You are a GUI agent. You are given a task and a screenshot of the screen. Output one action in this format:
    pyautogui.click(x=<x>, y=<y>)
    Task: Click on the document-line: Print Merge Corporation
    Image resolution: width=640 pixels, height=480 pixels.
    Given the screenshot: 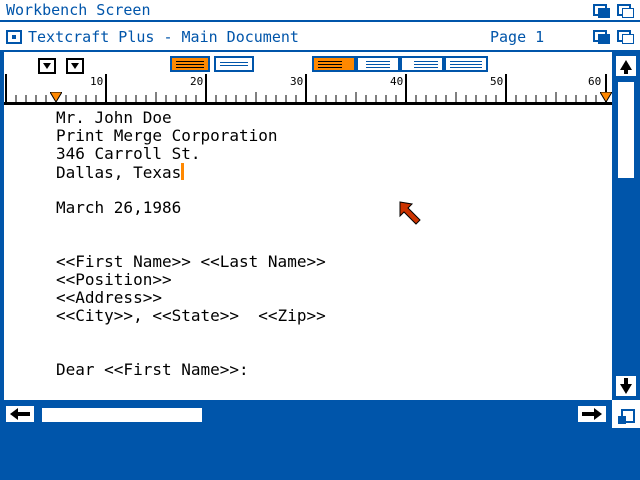 What is the action you would take?
    pyautogui.click(x=167, y=135)
    